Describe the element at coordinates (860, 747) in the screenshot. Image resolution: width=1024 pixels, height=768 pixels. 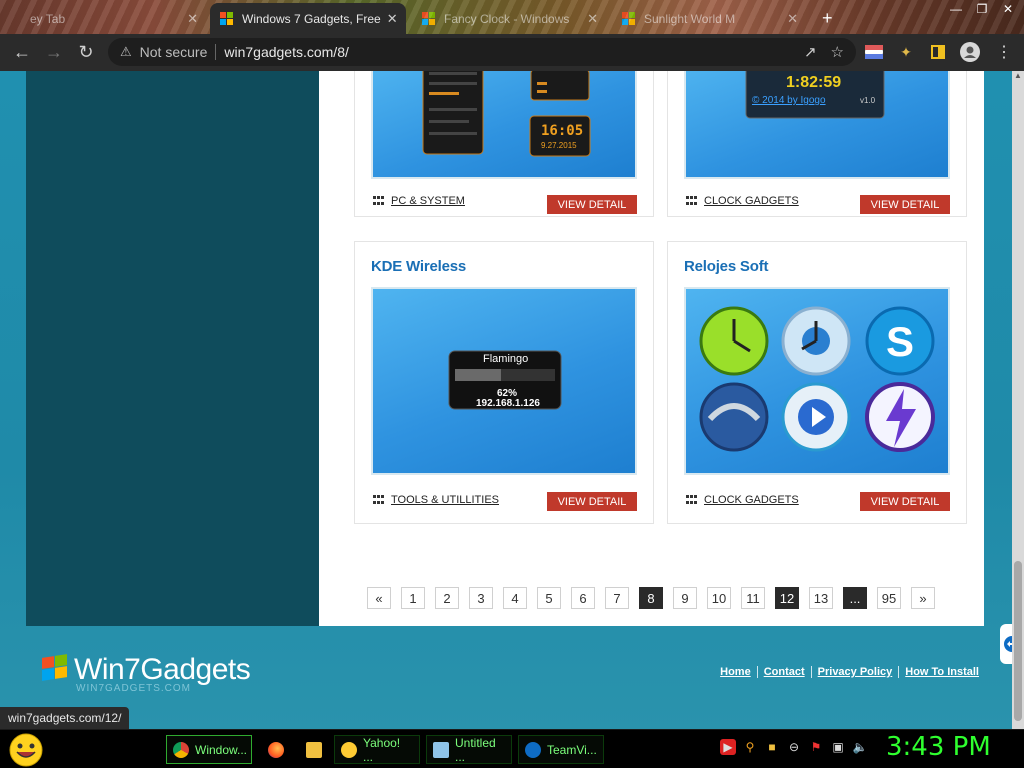
I see `volume-icon: 🔈` at that location.